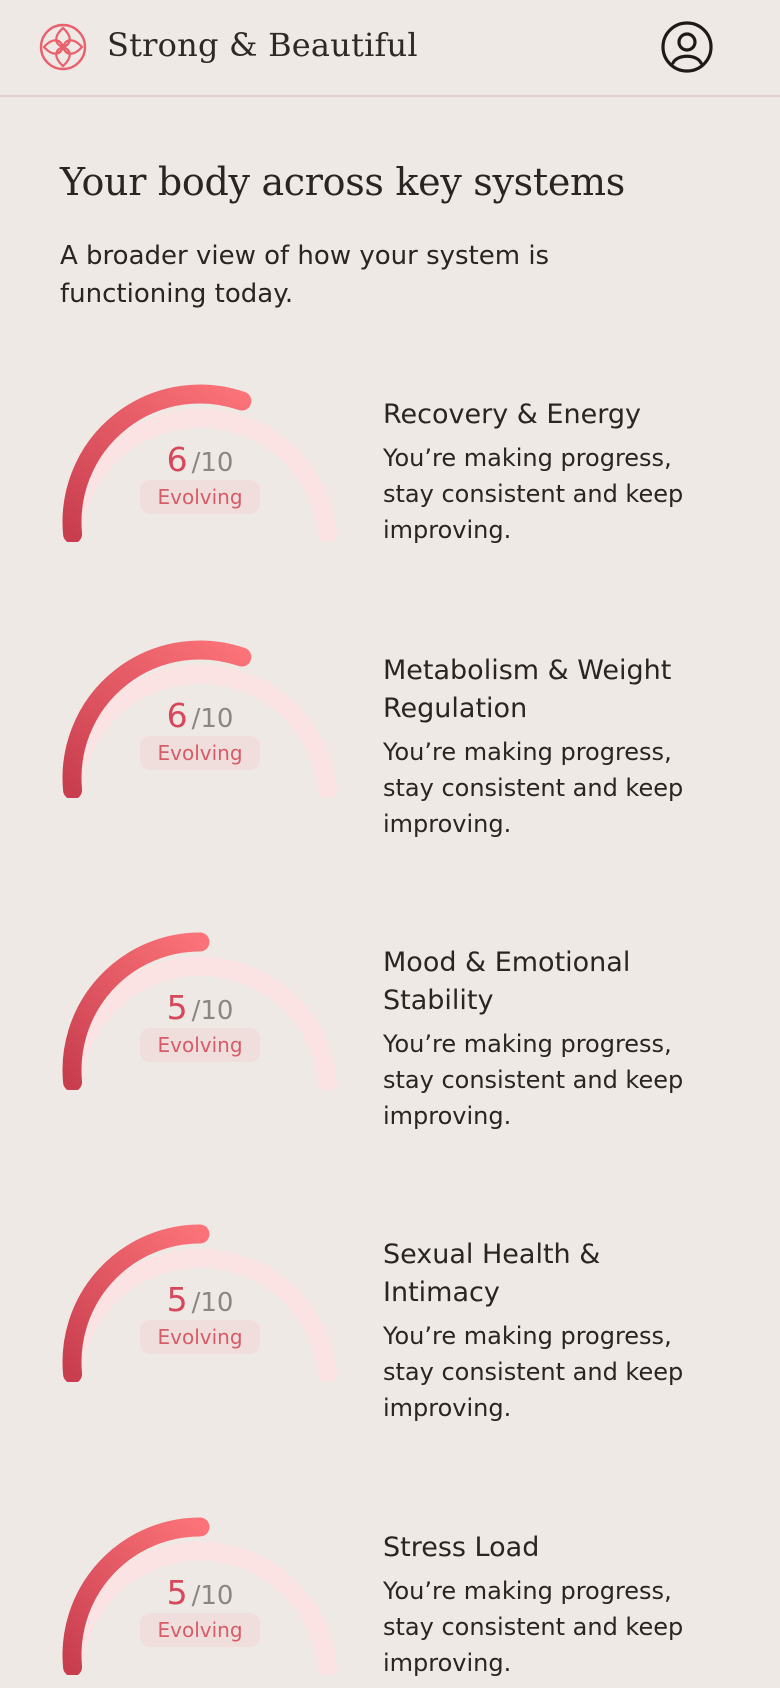 The image size is (780, 1688). I want to click on brand-name: Strong & Beautiful, so click(262, 45).